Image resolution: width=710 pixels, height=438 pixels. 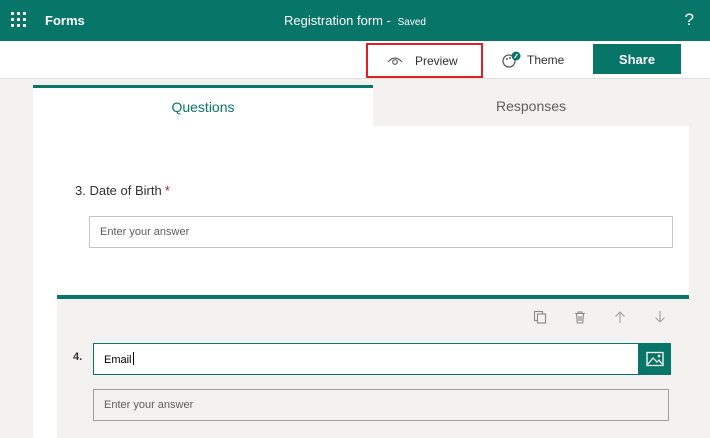 What do you see at coordinates (660, 317) in the screenshot?
I see `move-down-icon` at bounding box center [660, 317].